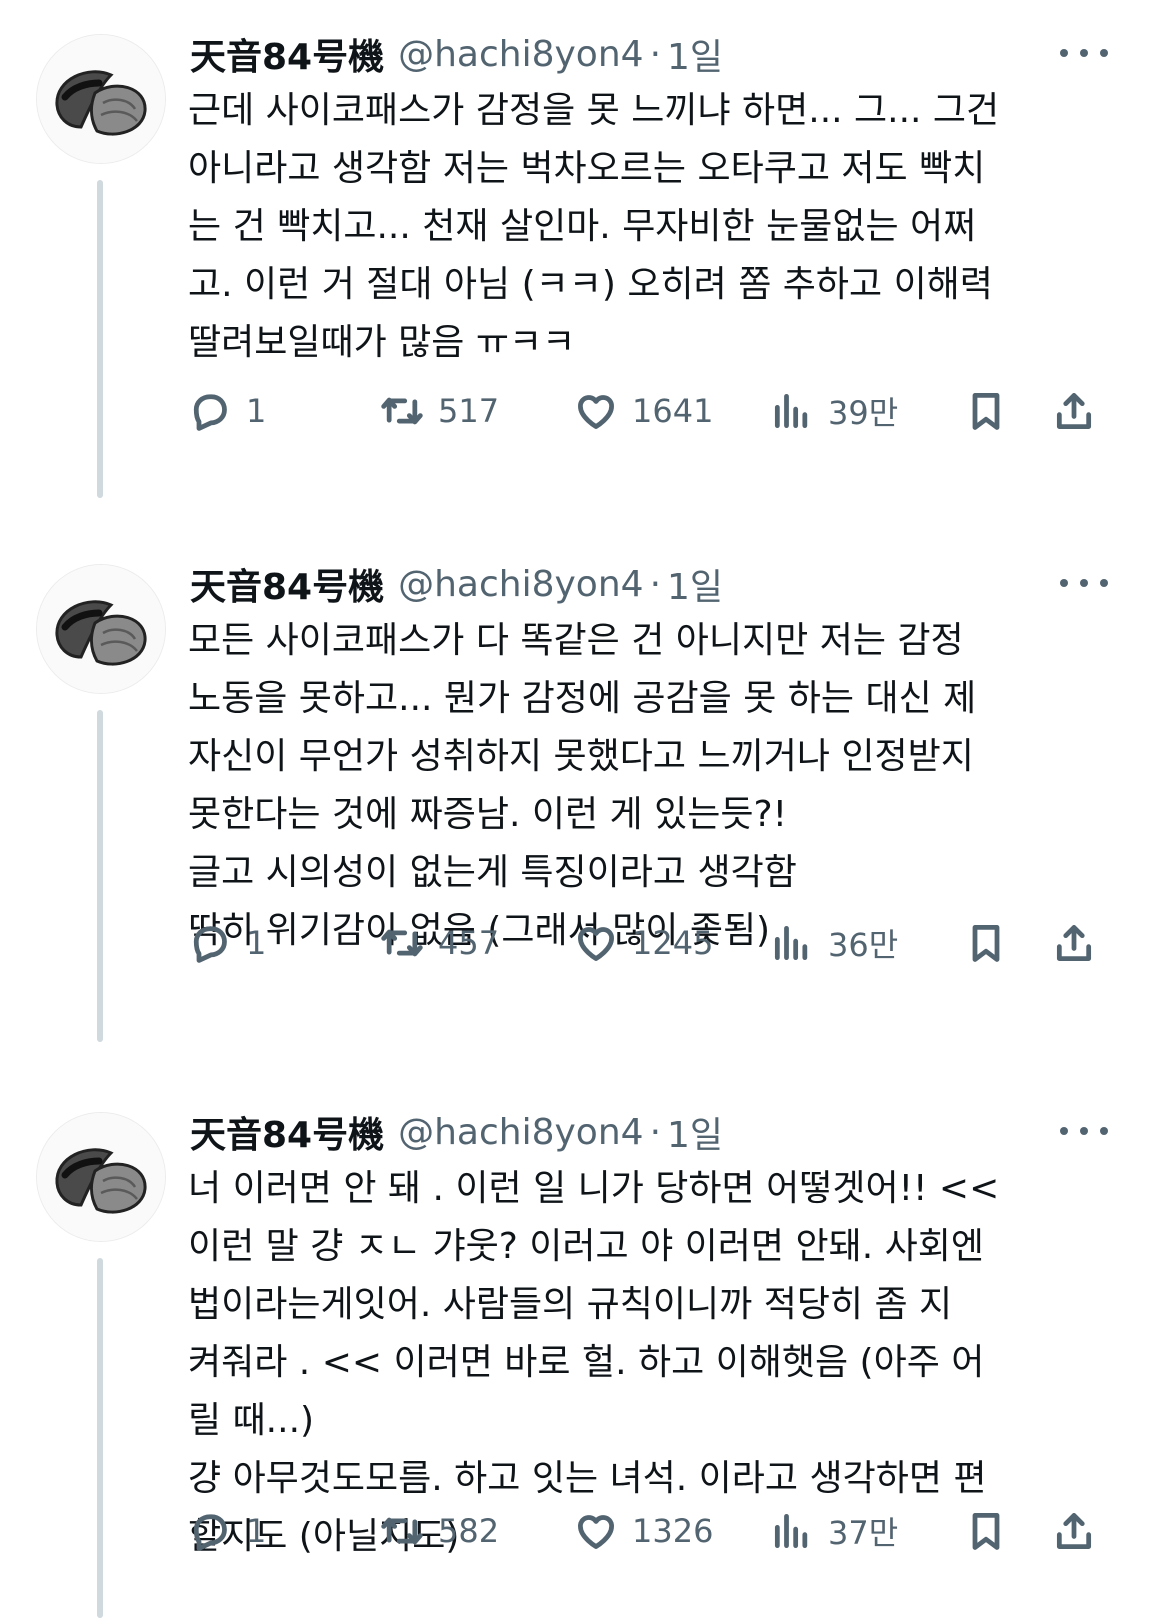 The width and height of the screenshot is (1170, 1618). I want to click on retweet-button: 517, so click(439, 411).